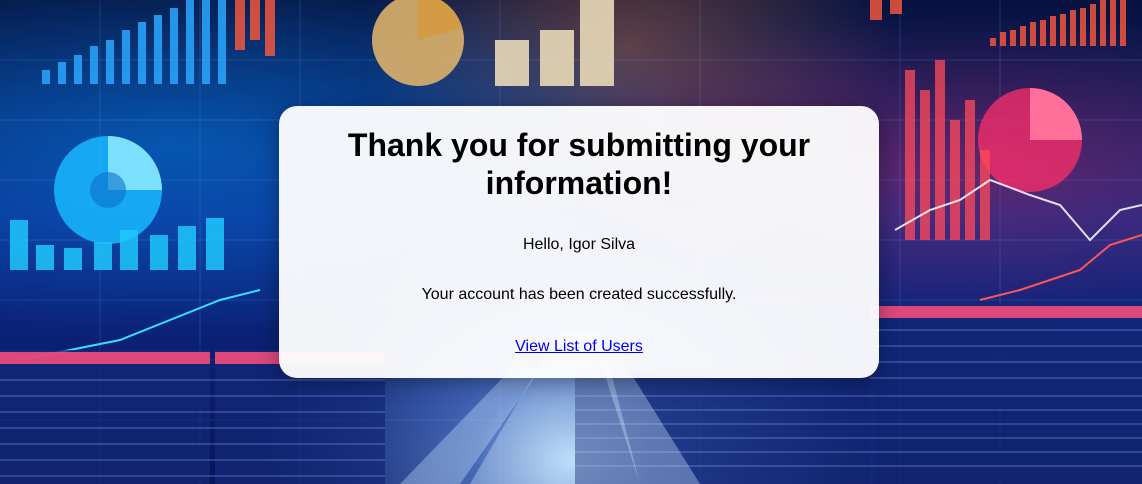 This screenshot has height=484, width=1142. What do you see at coordinates (579, 347) in the screenshot?
I see `view-users-link: View List of Users` at bounding box center [579, 347].